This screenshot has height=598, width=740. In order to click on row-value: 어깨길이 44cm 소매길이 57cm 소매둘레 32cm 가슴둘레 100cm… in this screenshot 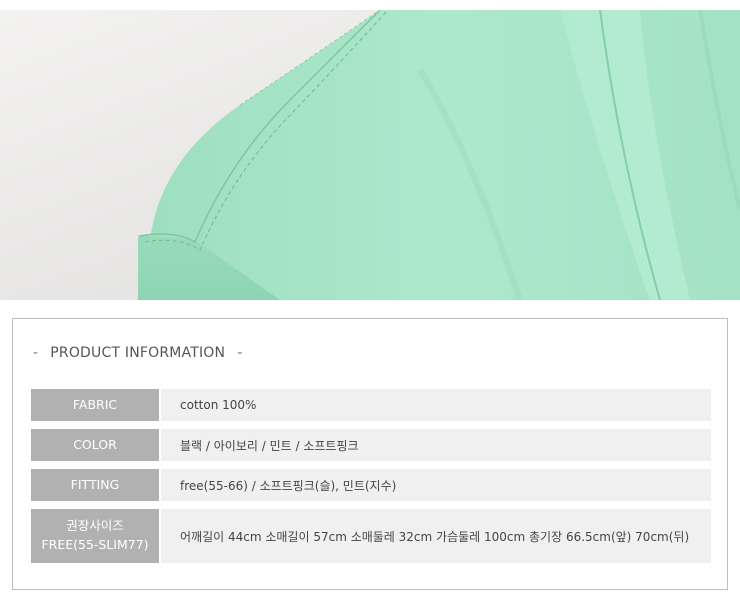, I will do `click(436, 536)`.